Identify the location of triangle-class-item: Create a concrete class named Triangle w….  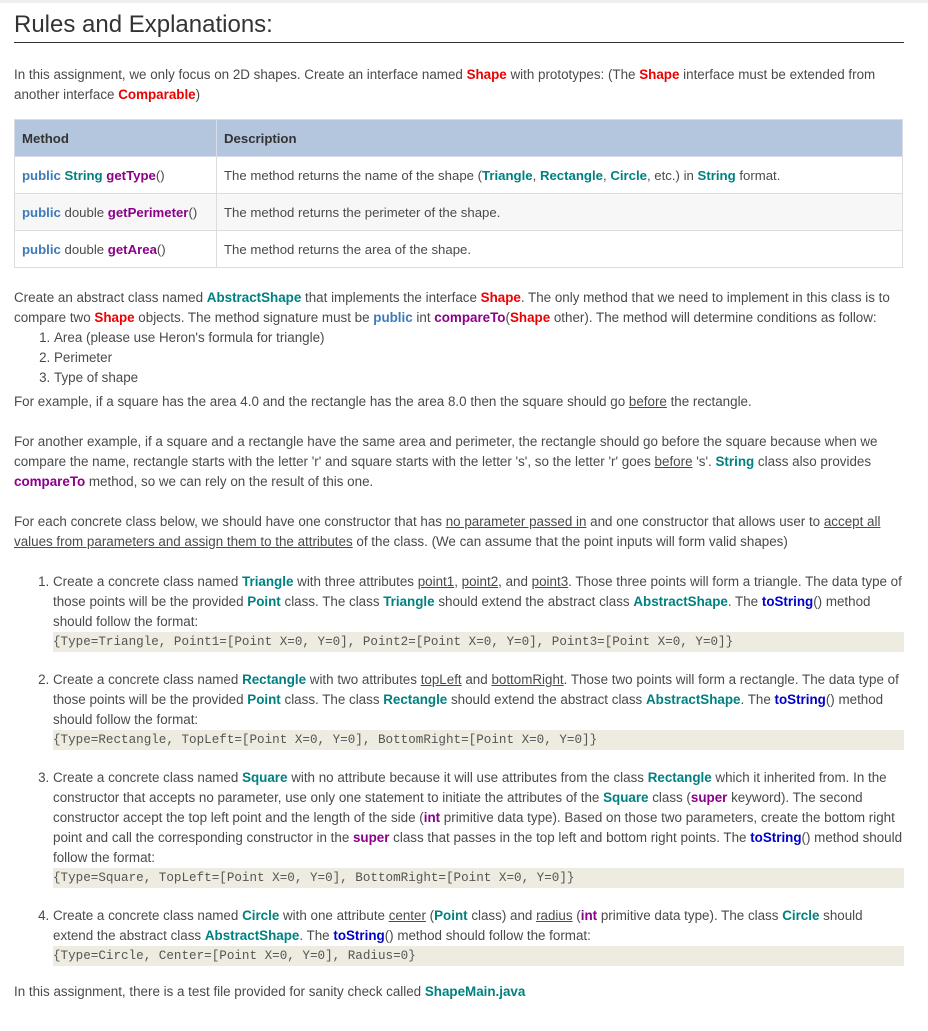
(478, 612).